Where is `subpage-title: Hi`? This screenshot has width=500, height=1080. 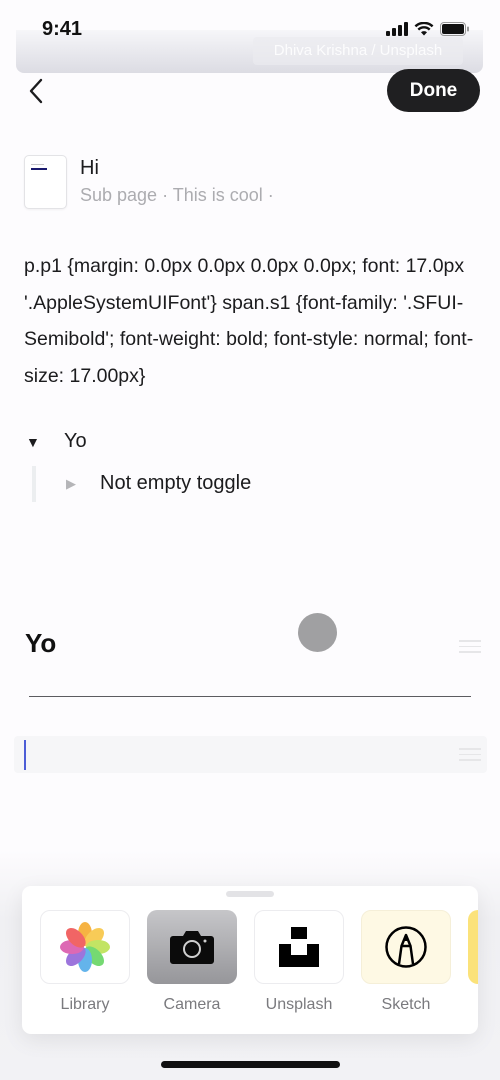 subpage-title: Hi is located at coordinates (89, 168).